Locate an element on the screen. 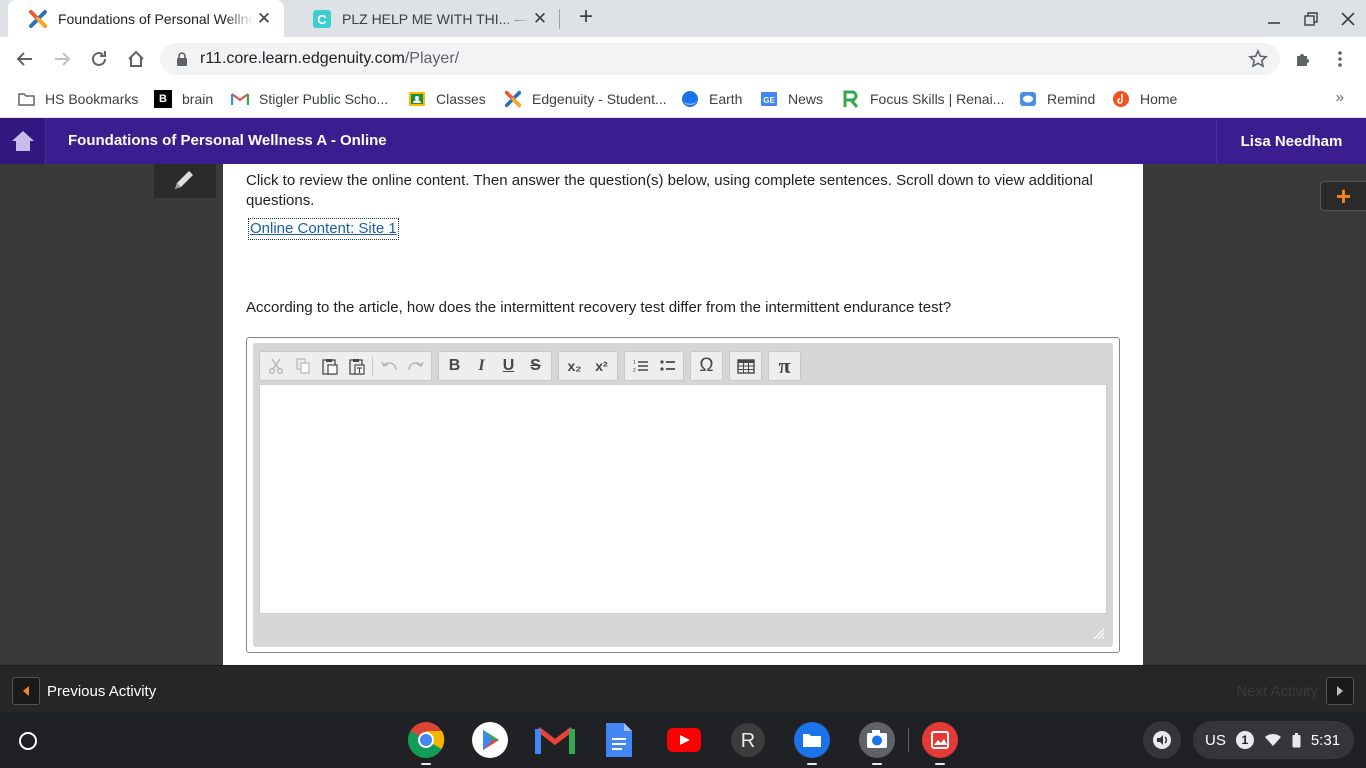 This screenshot has height=768, width=1366. bookmark-label: Classes is located at coordinates (461, 99).